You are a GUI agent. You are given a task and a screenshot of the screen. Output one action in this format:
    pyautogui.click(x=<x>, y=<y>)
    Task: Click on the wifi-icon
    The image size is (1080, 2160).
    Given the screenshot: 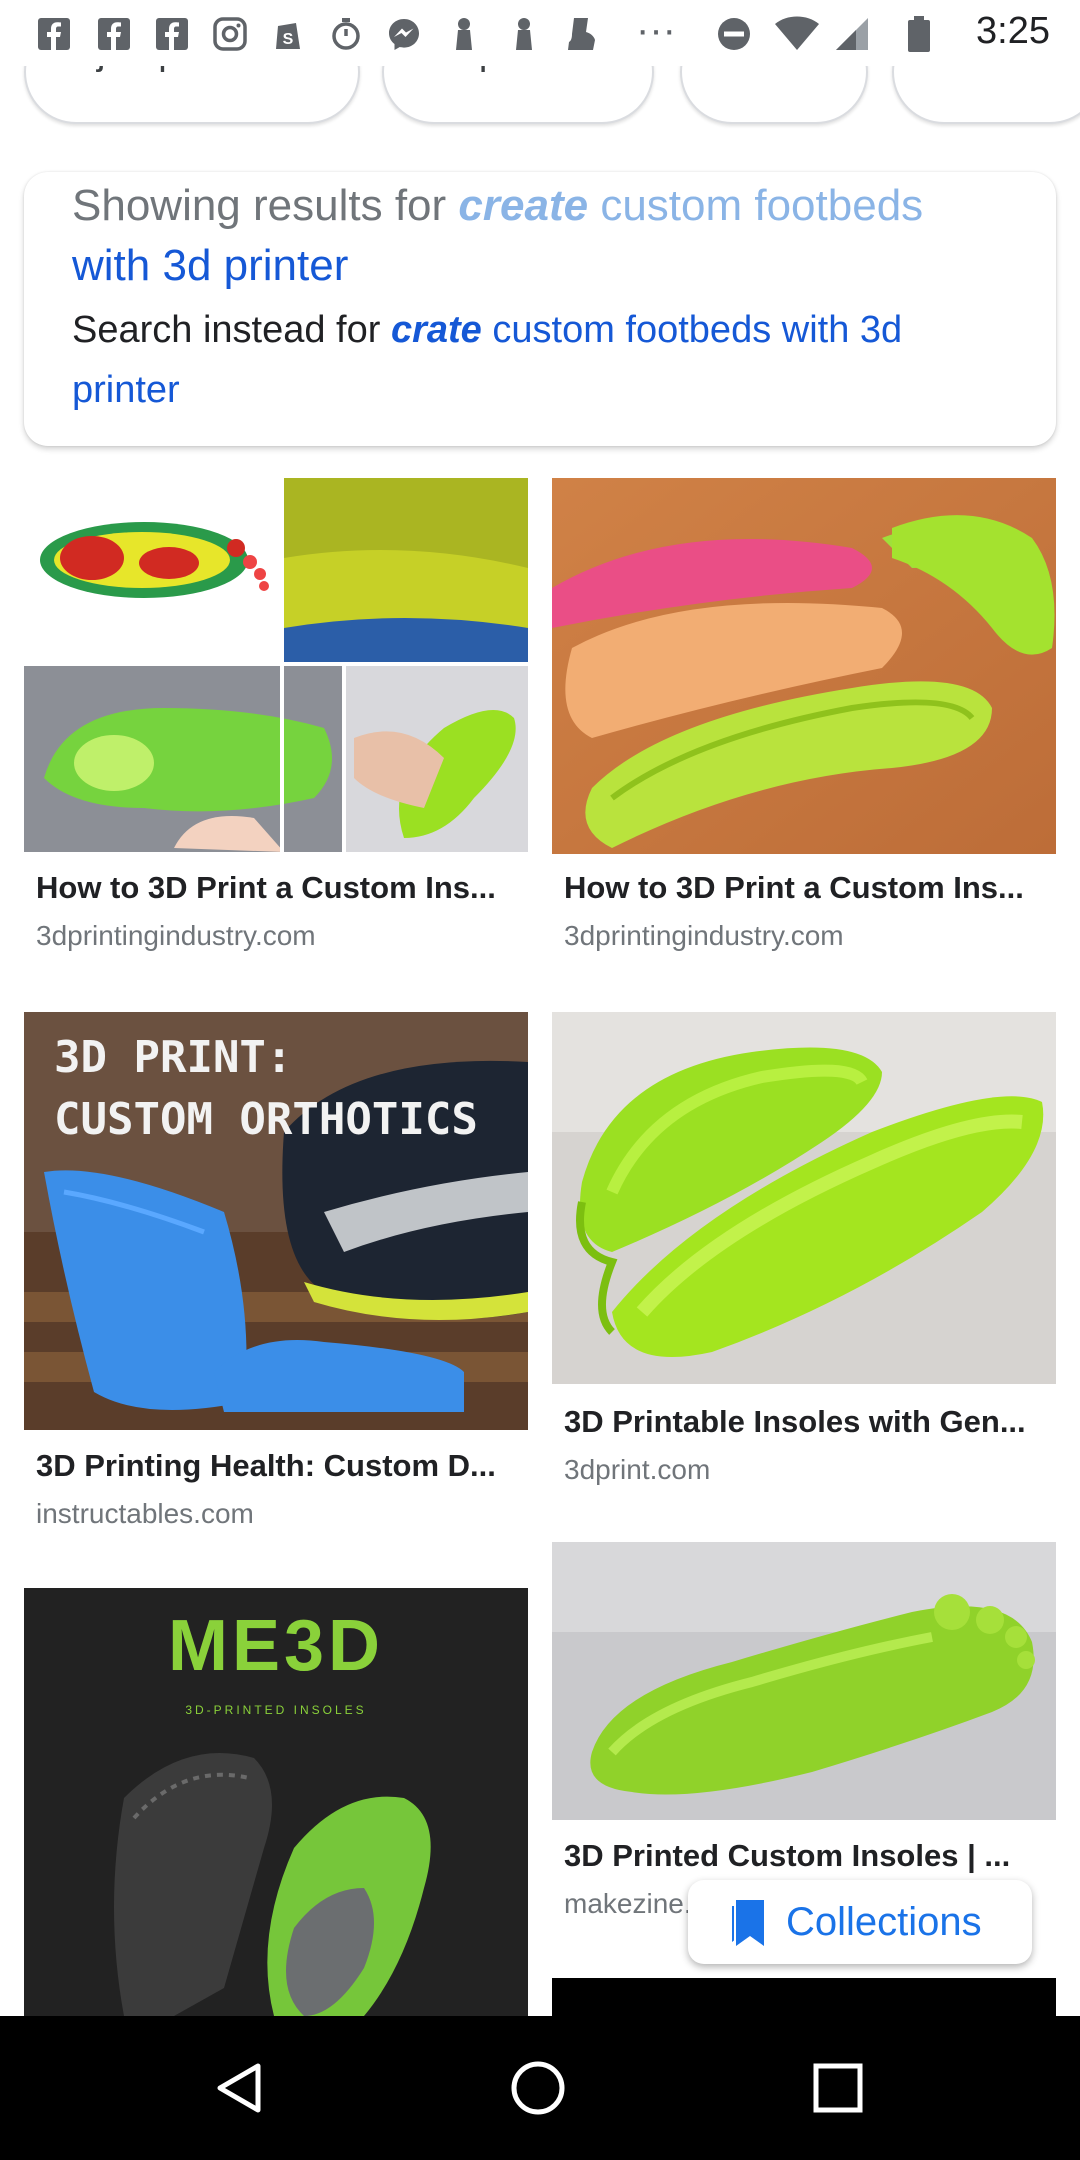 What is the action you would take?
    pyautogui.click(x=797, y=33)
    